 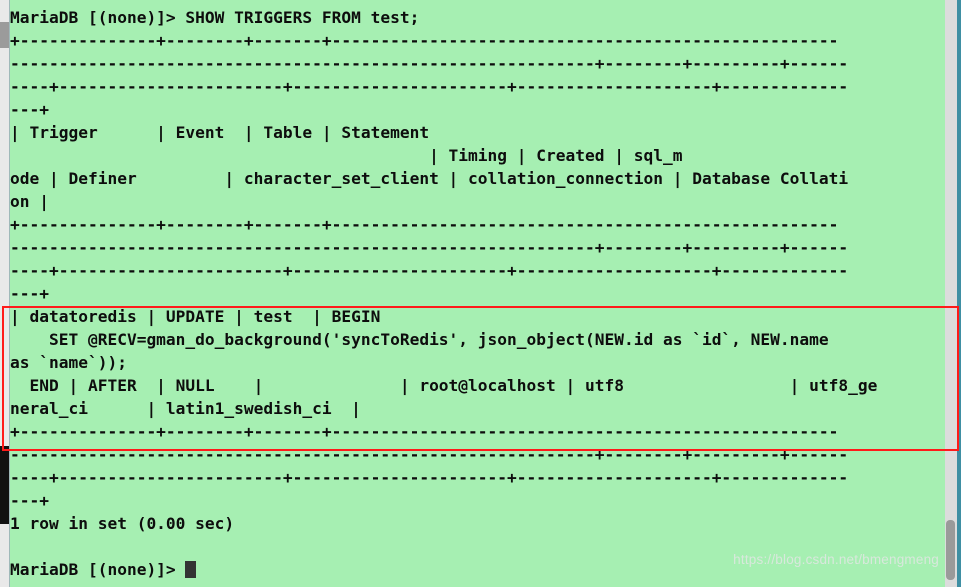 I want to click on watermark-text: https://blog.csdn.net/bmengmeng, so click(x=836, y=559).